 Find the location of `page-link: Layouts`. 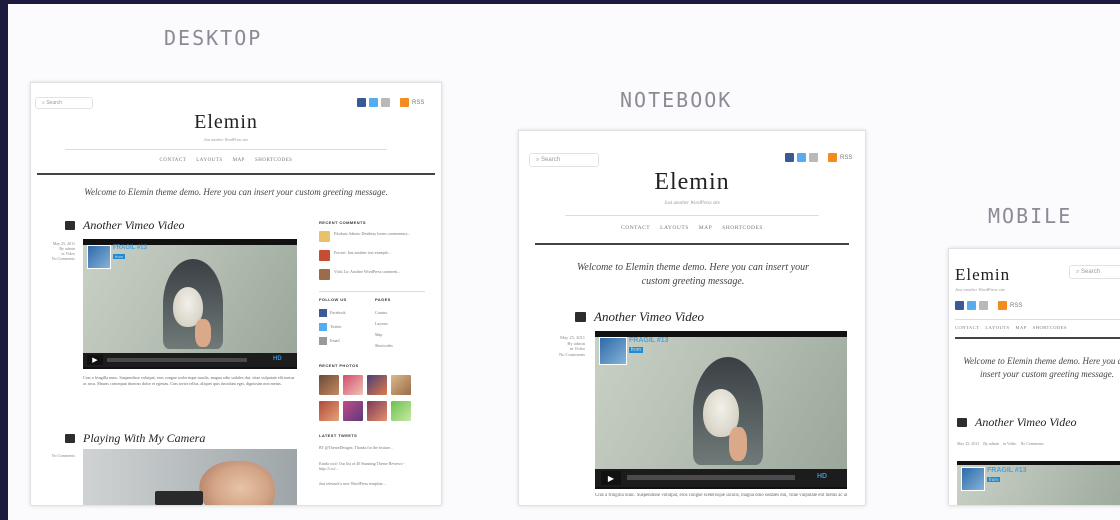

page-link: Layouts is located at coordinates (381, 323).